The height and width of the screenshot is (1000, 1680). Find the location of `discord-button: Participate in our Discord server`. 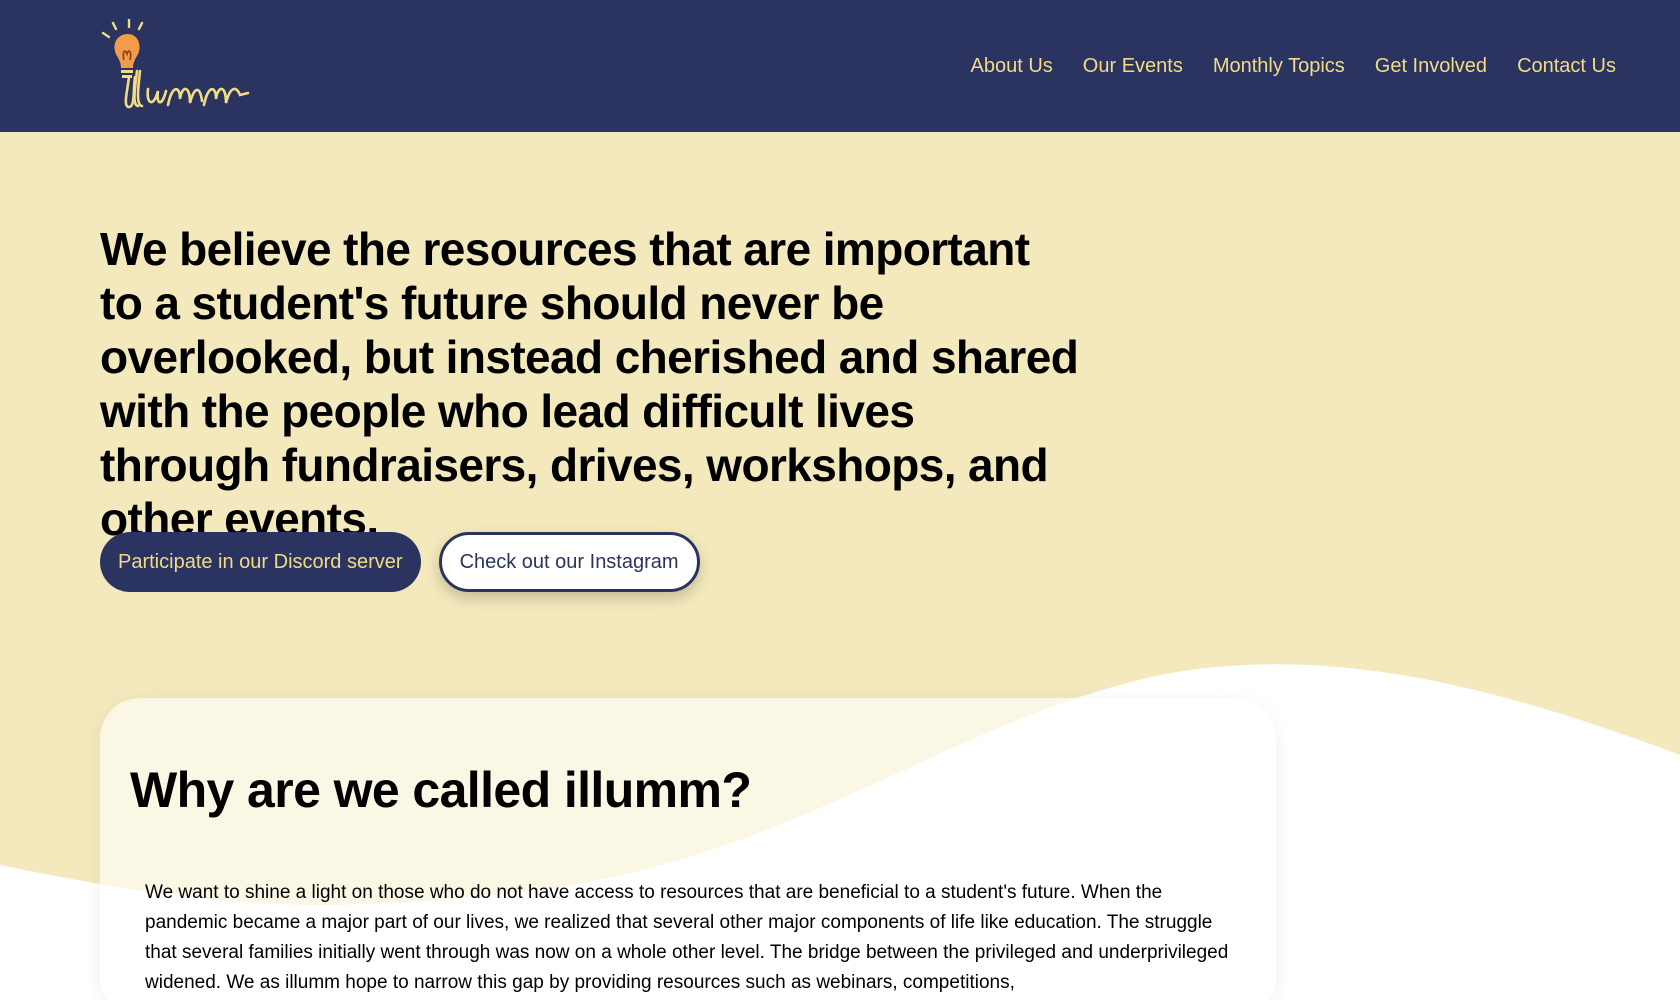

discord-button: Participate in our Discord server is located at coordinates (260, 562).